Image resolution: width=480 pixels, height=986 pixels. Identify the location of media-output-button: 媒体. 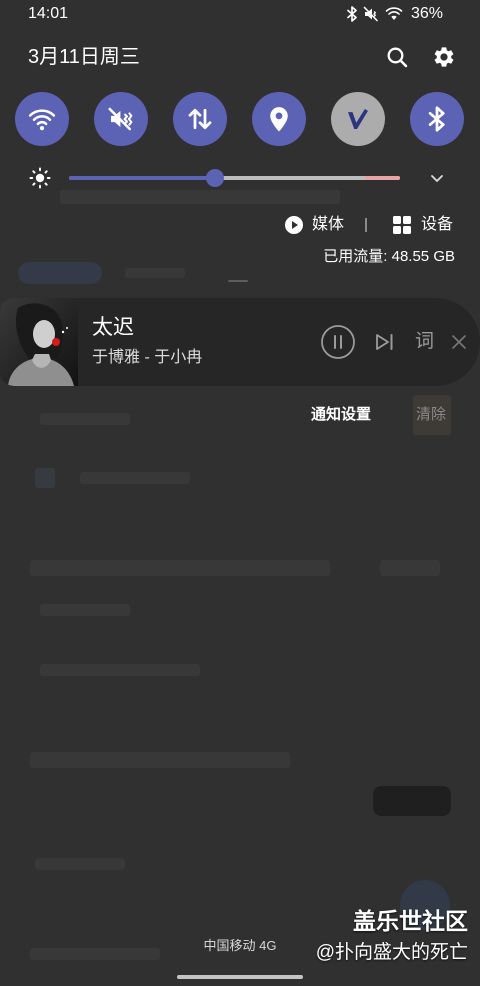
(314, 225).